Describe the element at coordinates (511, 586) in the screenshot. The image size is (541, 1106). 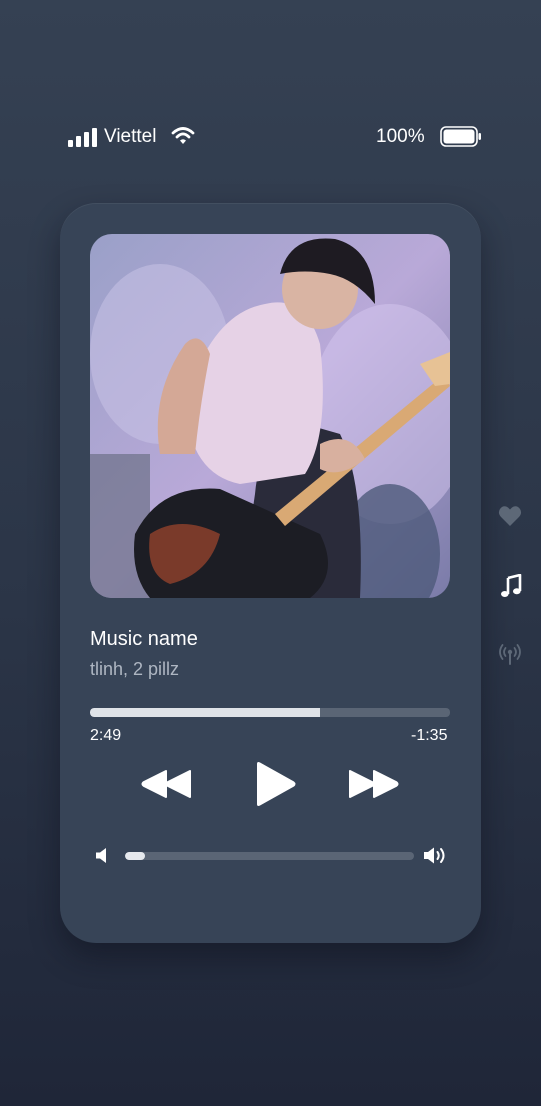
I see `music-note-icon` at that location.